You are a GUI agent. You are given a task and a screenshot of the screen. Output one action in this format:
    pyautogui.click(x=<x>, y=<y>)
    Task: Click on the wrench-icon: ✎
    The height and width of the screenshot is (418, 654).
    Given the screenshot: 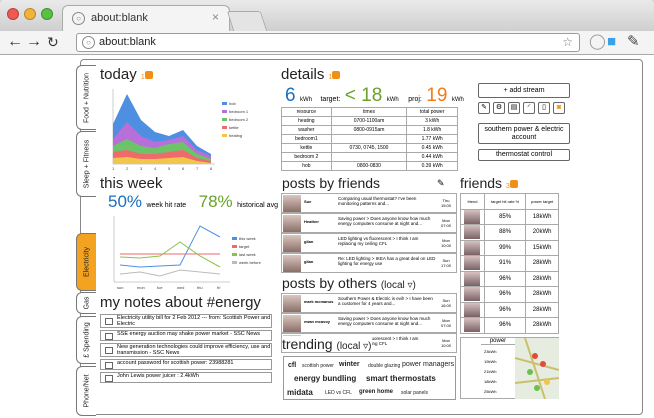 What is the action you would take?
    pyautogui.click(x=633, y=42)
    